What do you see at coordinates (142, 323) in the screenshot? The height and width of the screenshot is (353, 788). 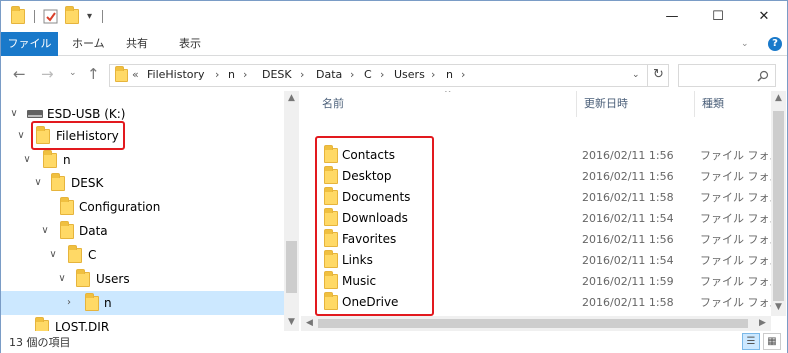 I see `tree-item-lost-dir: LOST.DIR` at bounding box center [142, 323].